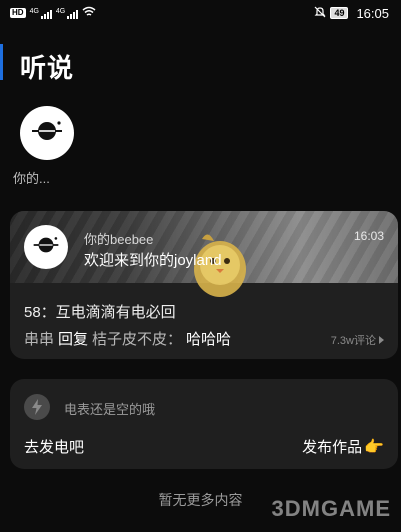 Image resolution: width=401 pixels, height=532 pixels. I want to click on bolt-icon, so click(37, 407).